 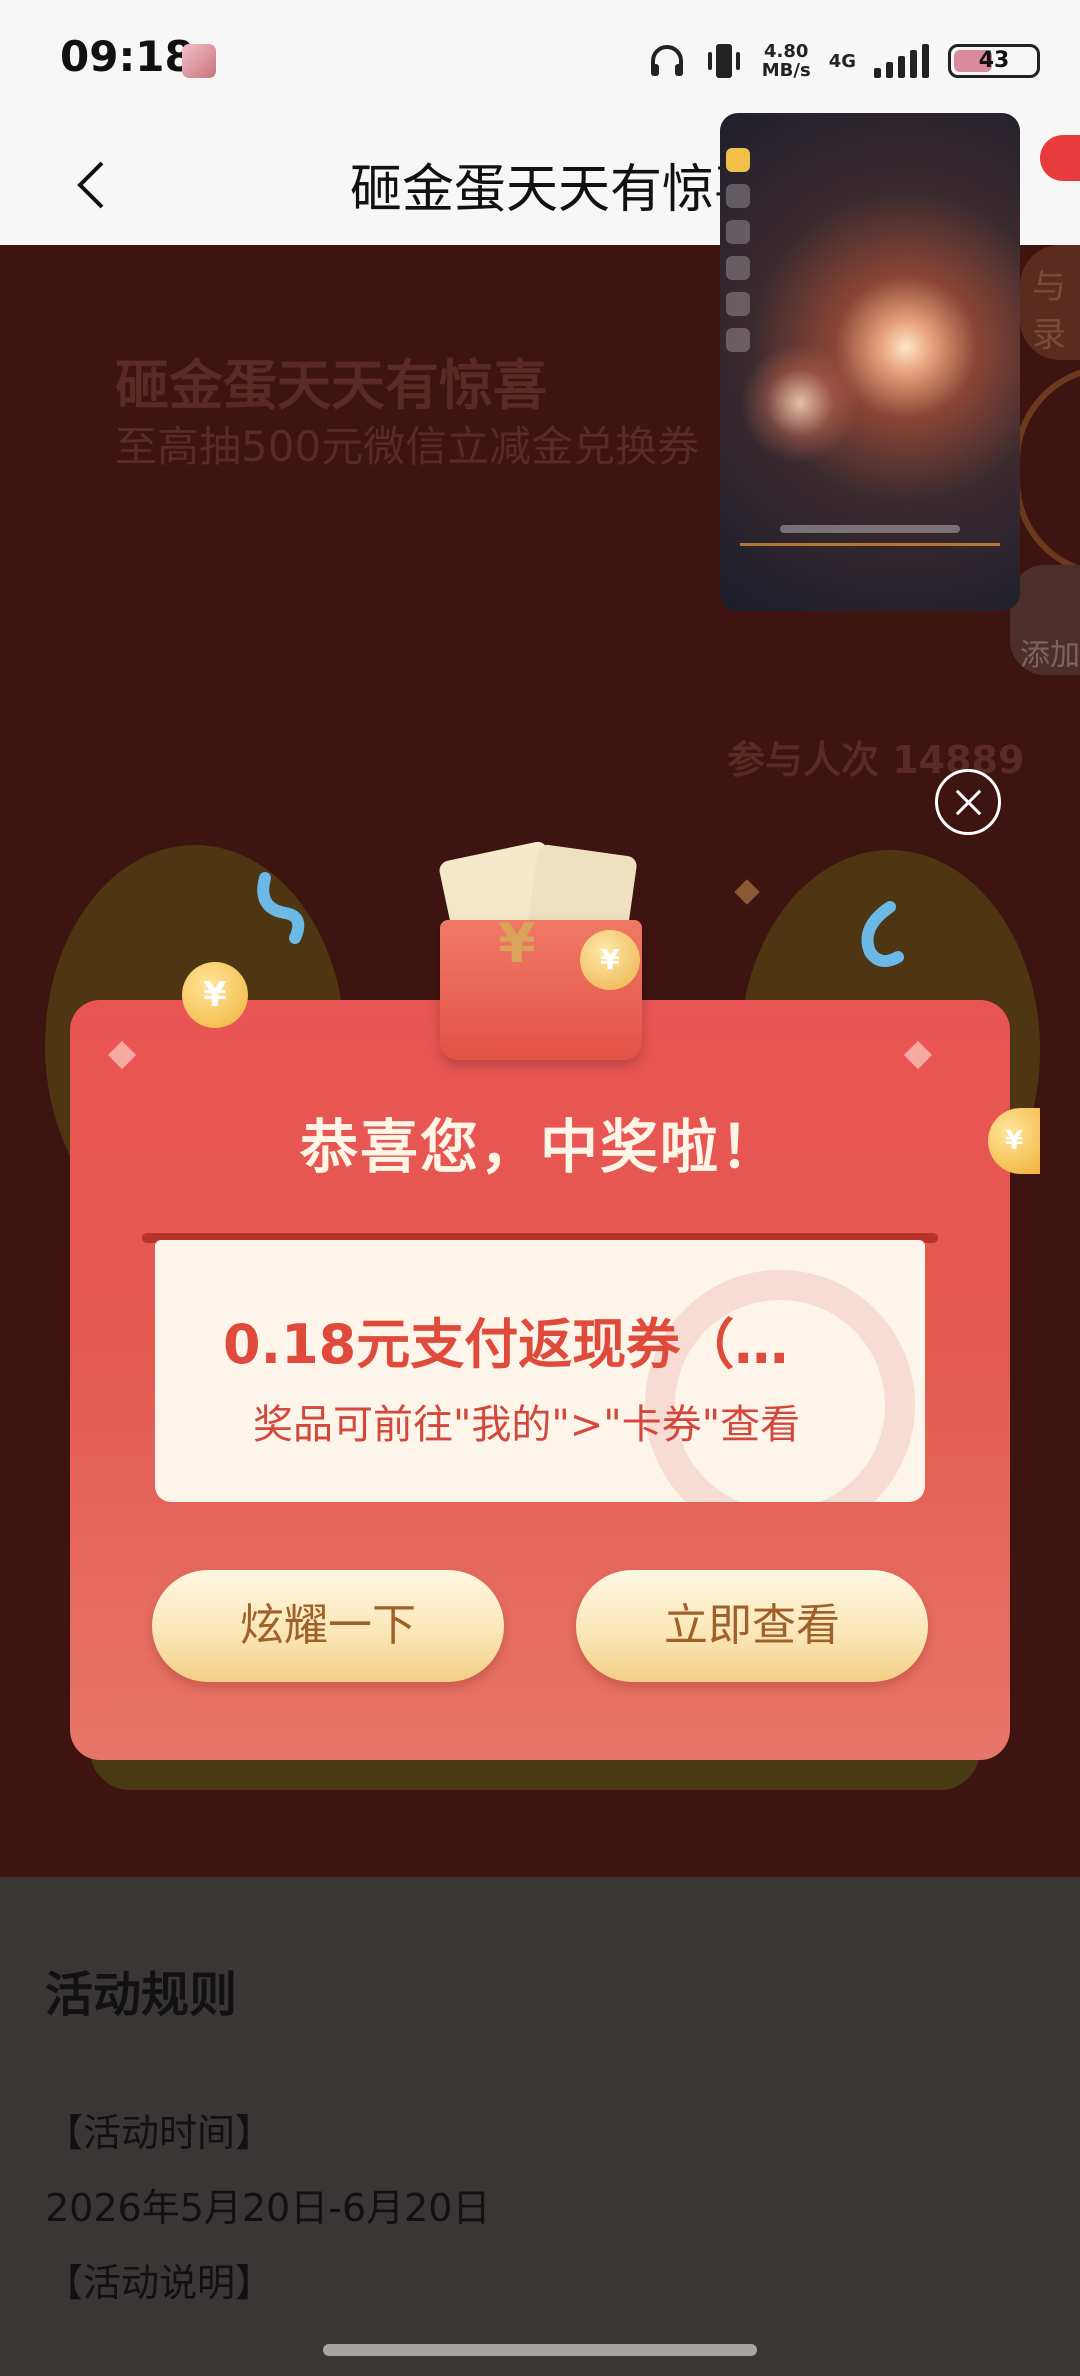 I want to click on mini-progress-bar, so click(x=870, y=554).